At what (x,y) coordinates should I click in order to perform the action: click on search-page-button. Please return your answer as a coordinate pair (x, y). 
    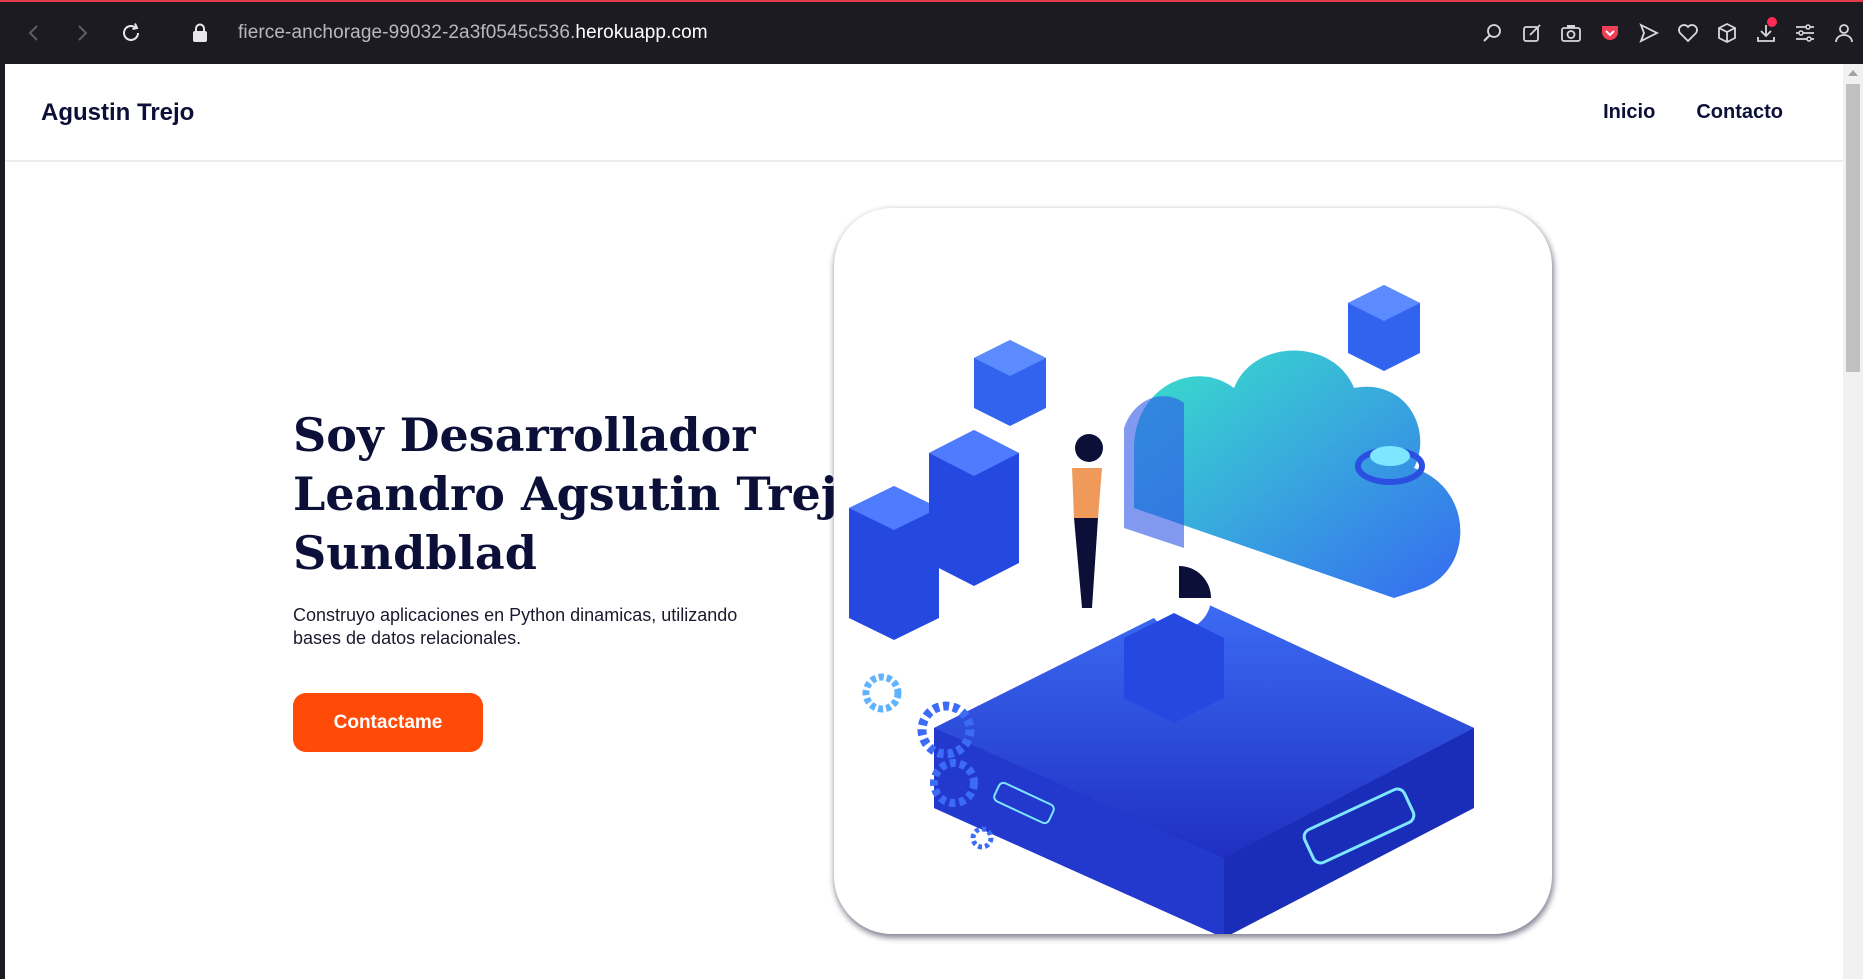
    Looking at the image, I should click on (1492, 33).